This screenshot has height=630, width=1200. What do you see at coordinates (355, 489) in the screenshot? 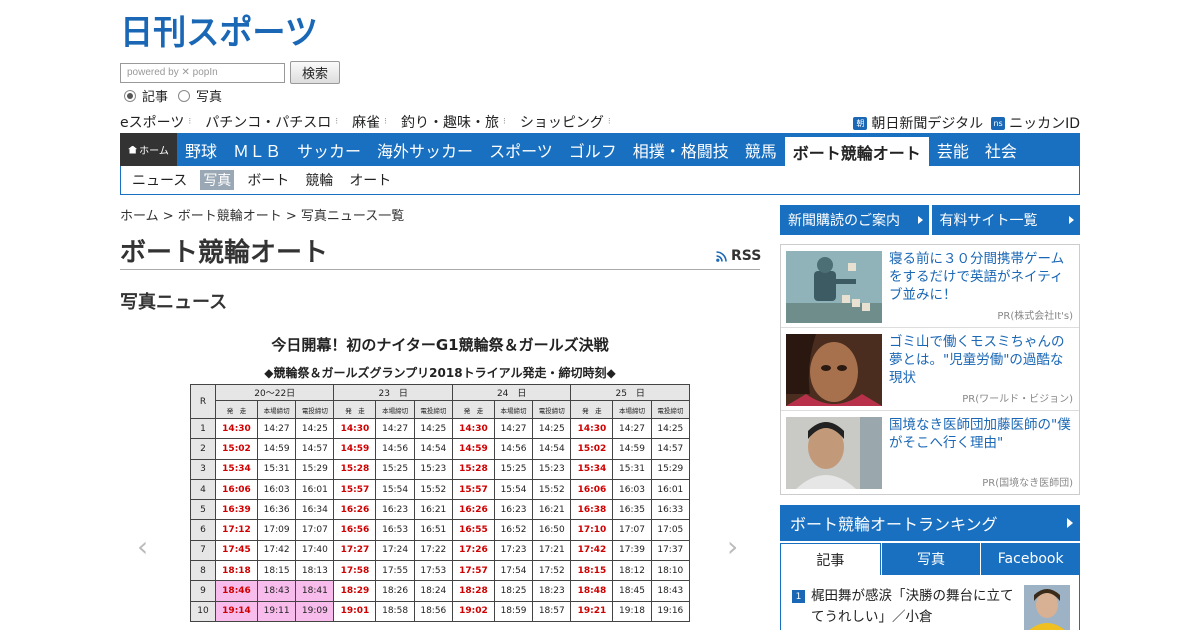
I see `schedule-cell: 15:57` at bounding box center [355, 489].